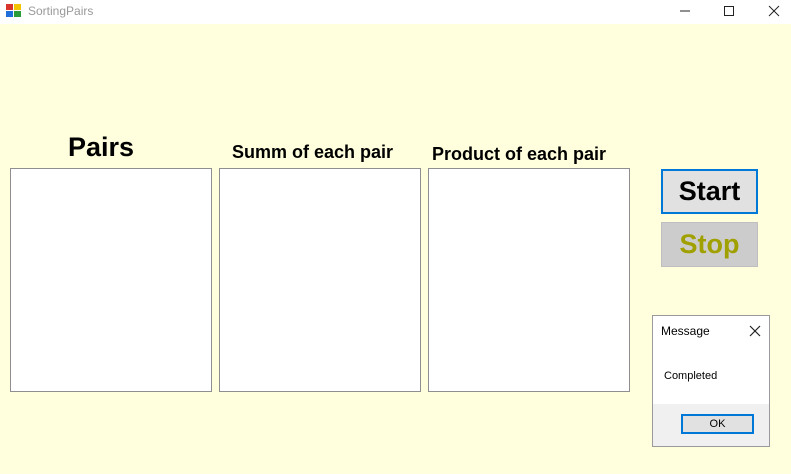  I want to click on pairs-label: Pairs, so click(101, 147).